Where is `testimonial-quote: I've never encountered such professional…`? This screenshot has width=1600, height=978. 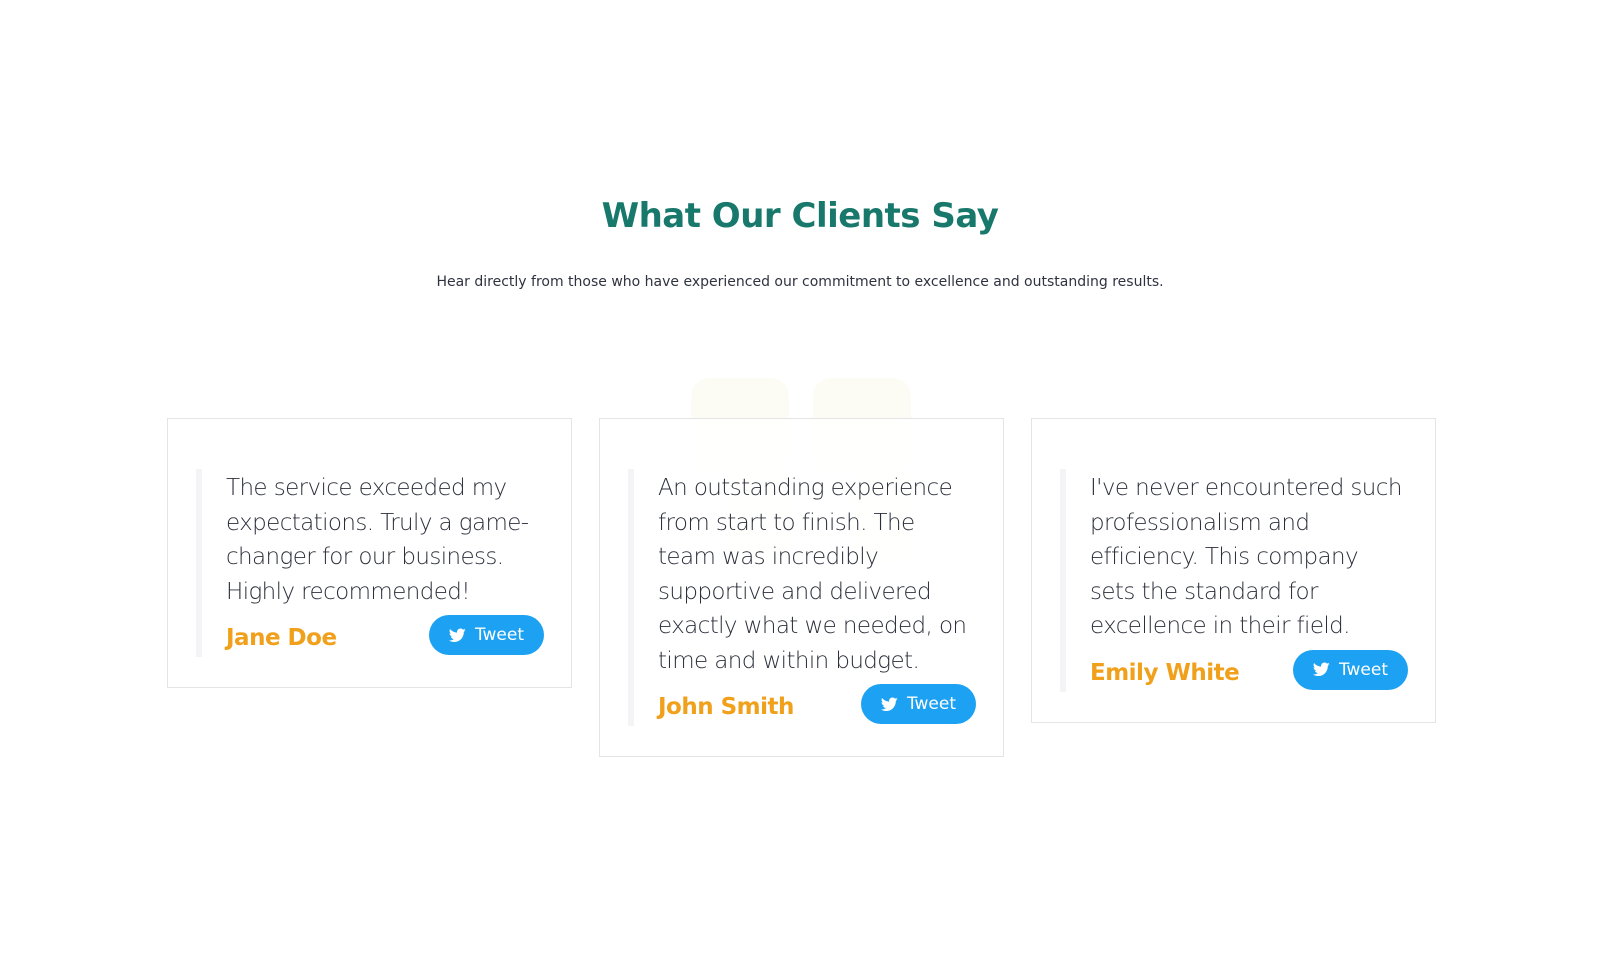 testimonial-quote: I've never encountered such professional… is located at coordinates (1246, 557).